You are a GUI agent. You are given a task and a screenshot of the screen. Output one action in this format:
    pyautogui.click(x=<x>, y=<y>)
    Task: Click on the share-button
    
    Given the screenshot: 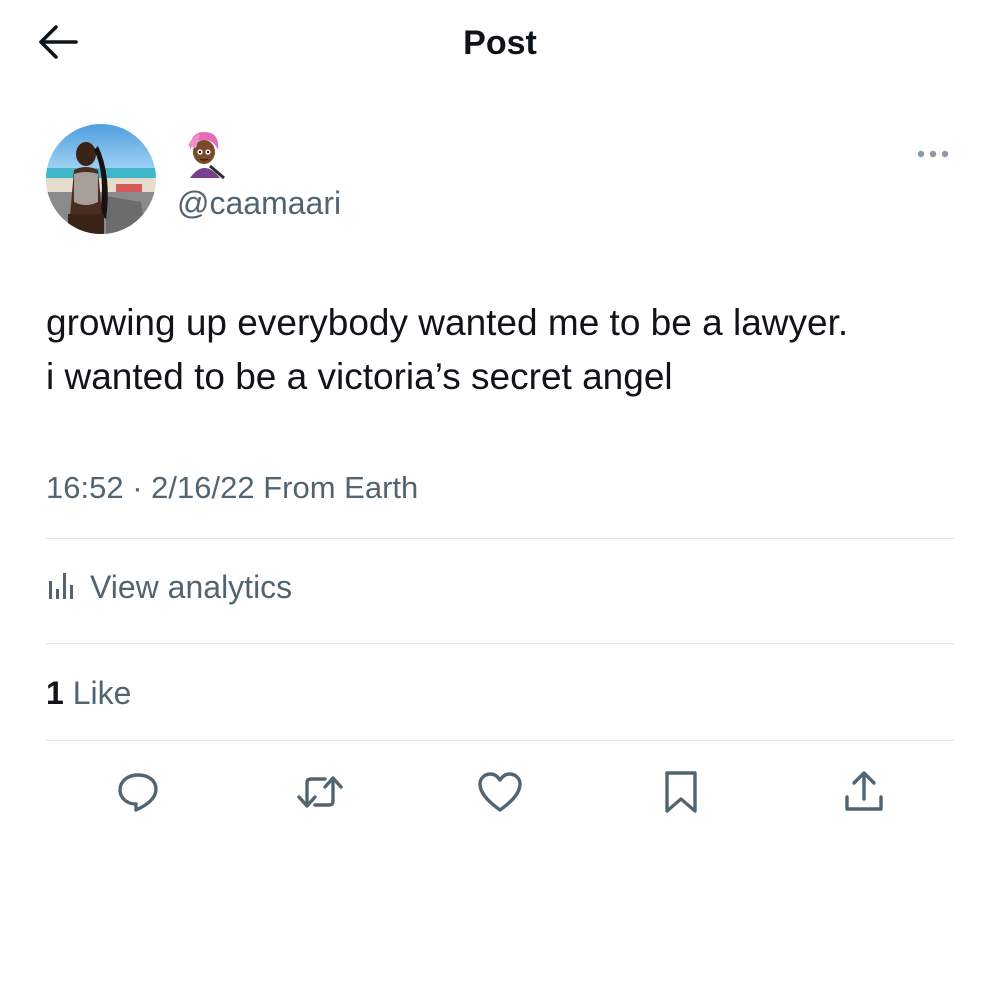 What is the action you would take?
    pyautogui.click(x=864, y=794)
    